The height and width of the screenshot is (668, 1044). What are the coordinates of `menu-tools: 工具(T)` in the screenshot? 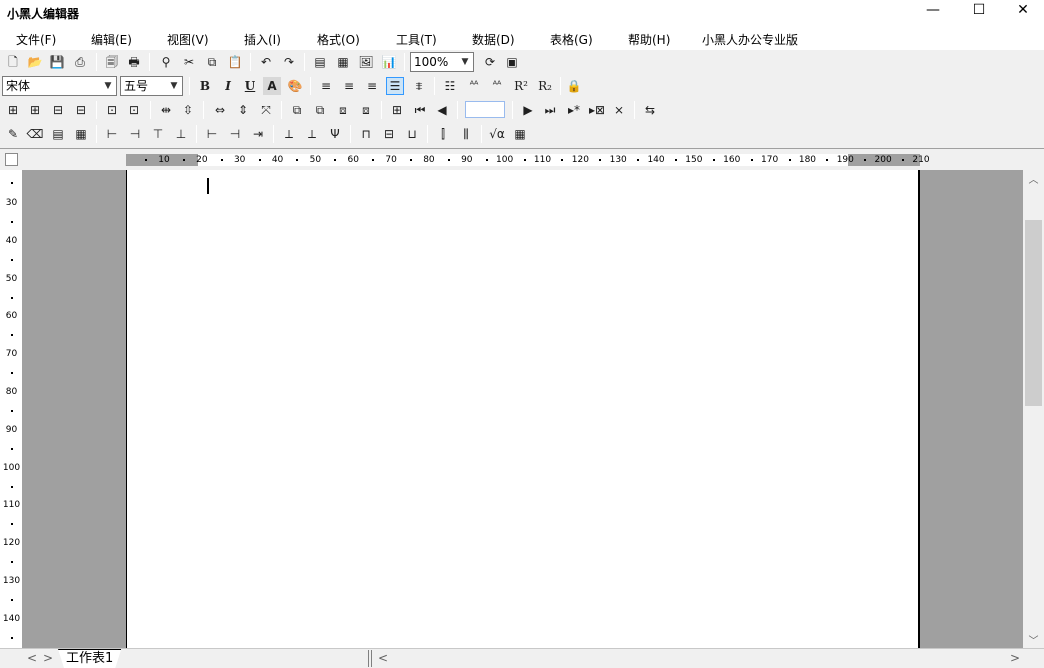 It's located at (416, 39).